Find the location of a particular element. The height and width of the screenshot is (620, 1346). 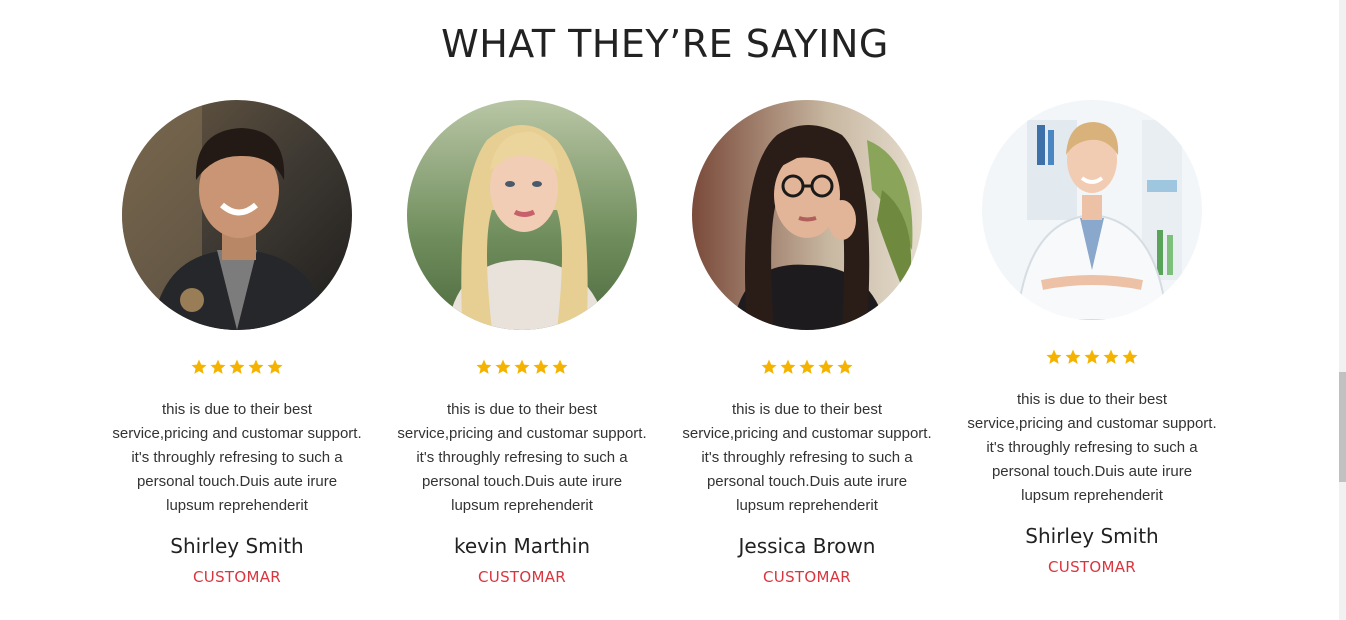

scrollbar-thumb is located at coordinates (1342, 427).